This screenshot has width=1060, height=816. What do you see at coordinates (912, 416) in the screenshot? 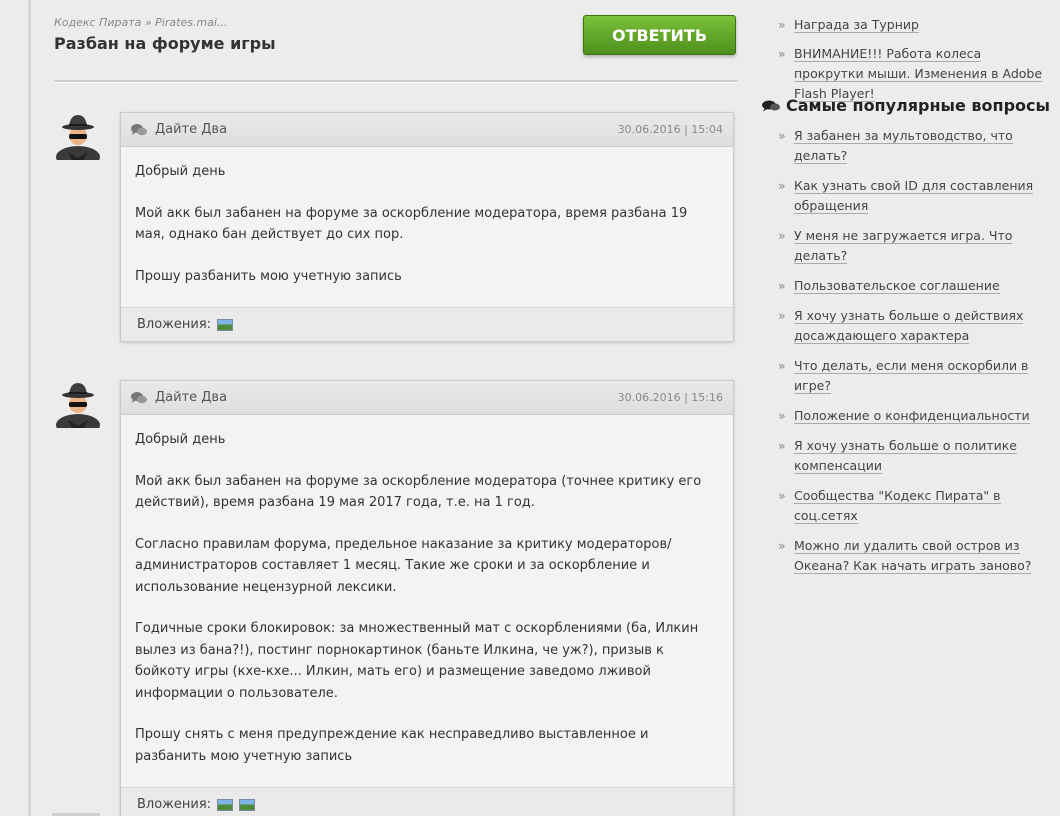
I see `sidebar-link: Положение о конфиденциальности` at bounding box center [912, 416].